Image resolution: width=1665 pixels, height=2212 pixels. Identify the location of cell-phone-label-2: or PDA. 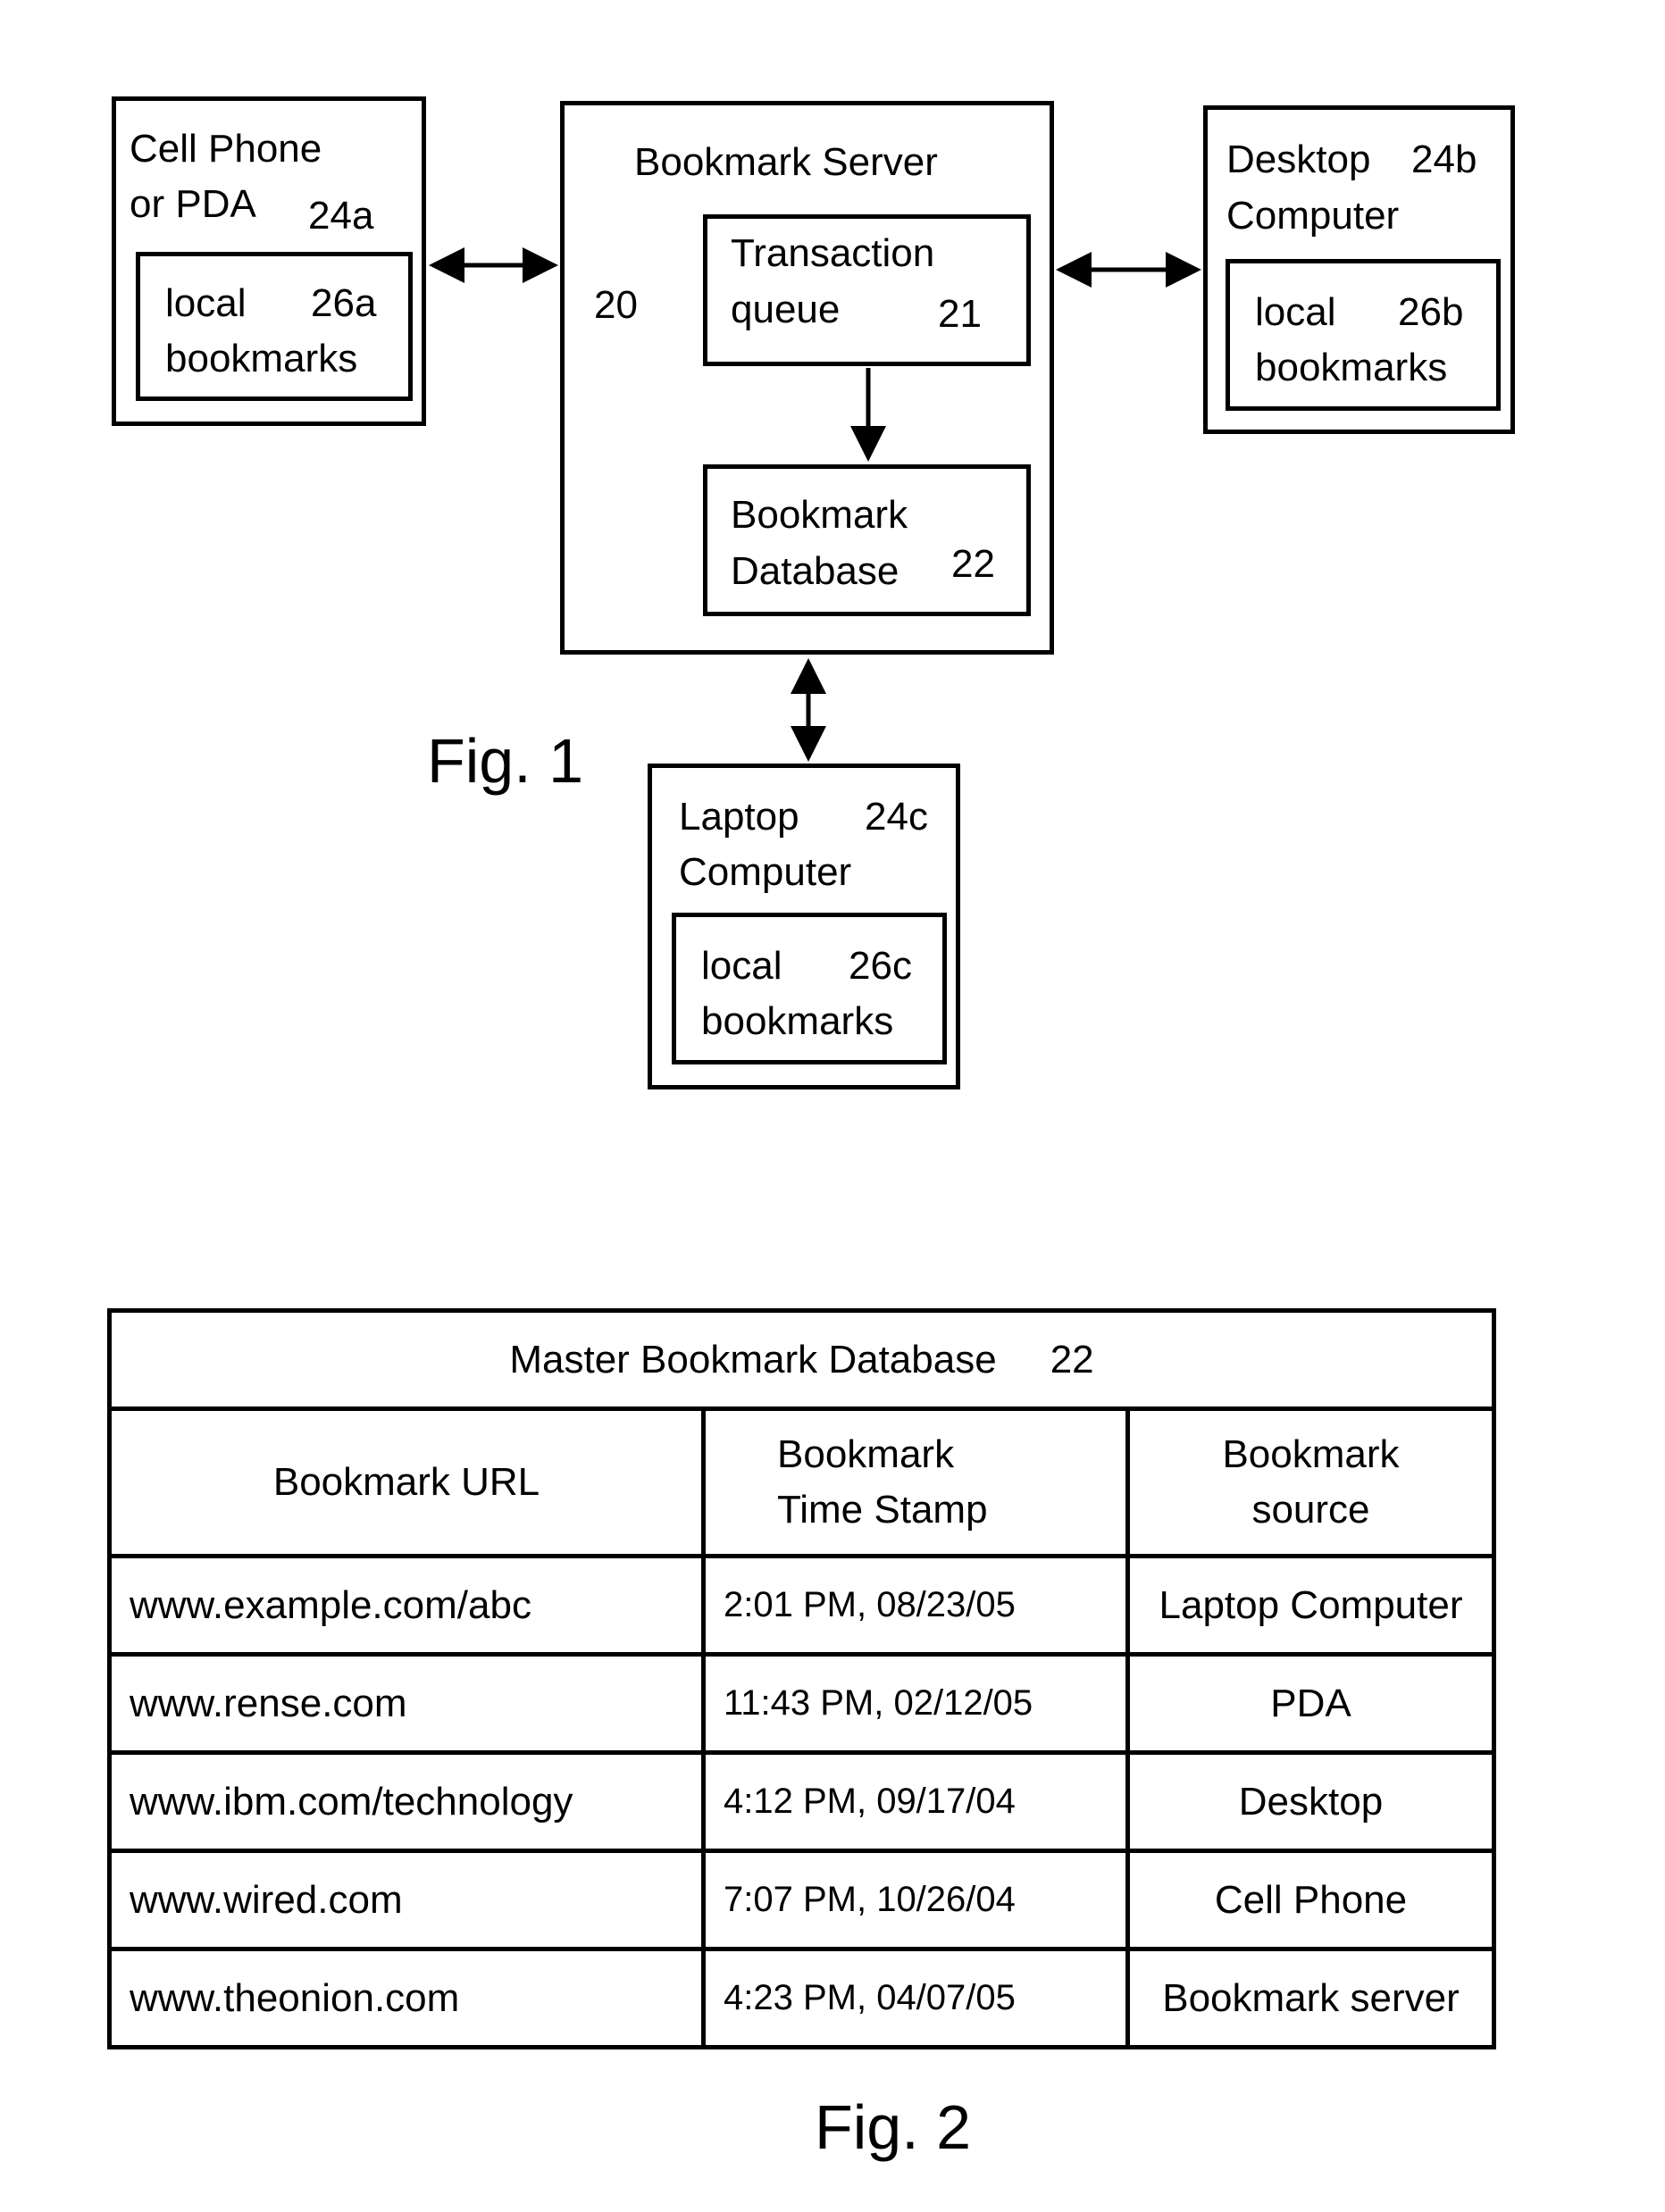
(193, 204).